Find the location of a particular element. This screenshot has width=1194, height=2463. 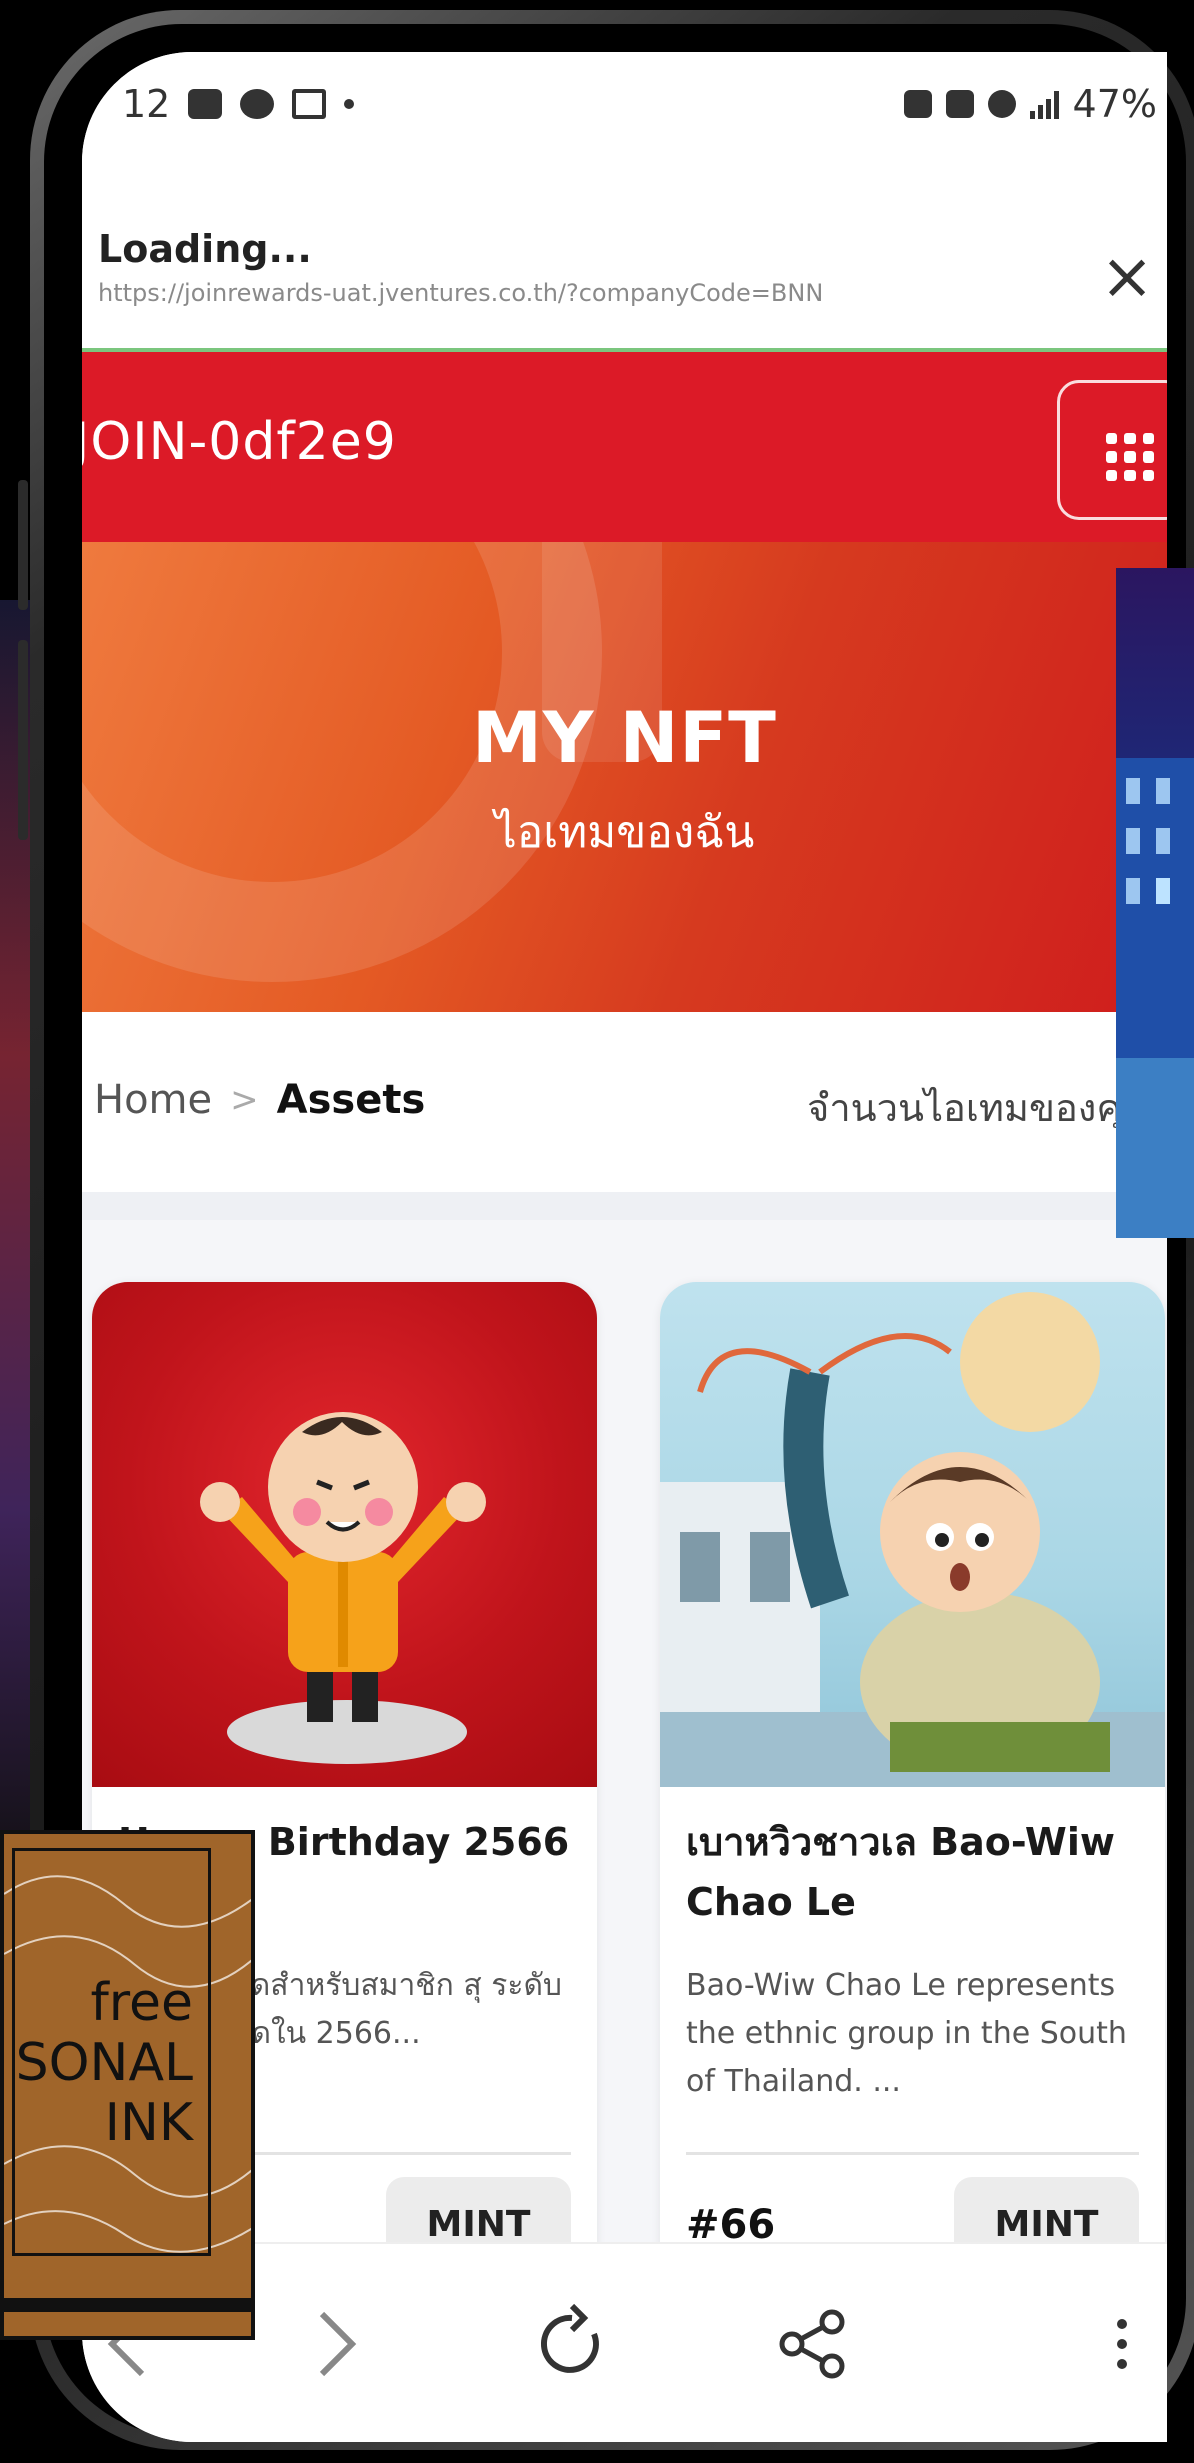

breadcrumb: Home > Assets is located at coordinates (259, 1100).